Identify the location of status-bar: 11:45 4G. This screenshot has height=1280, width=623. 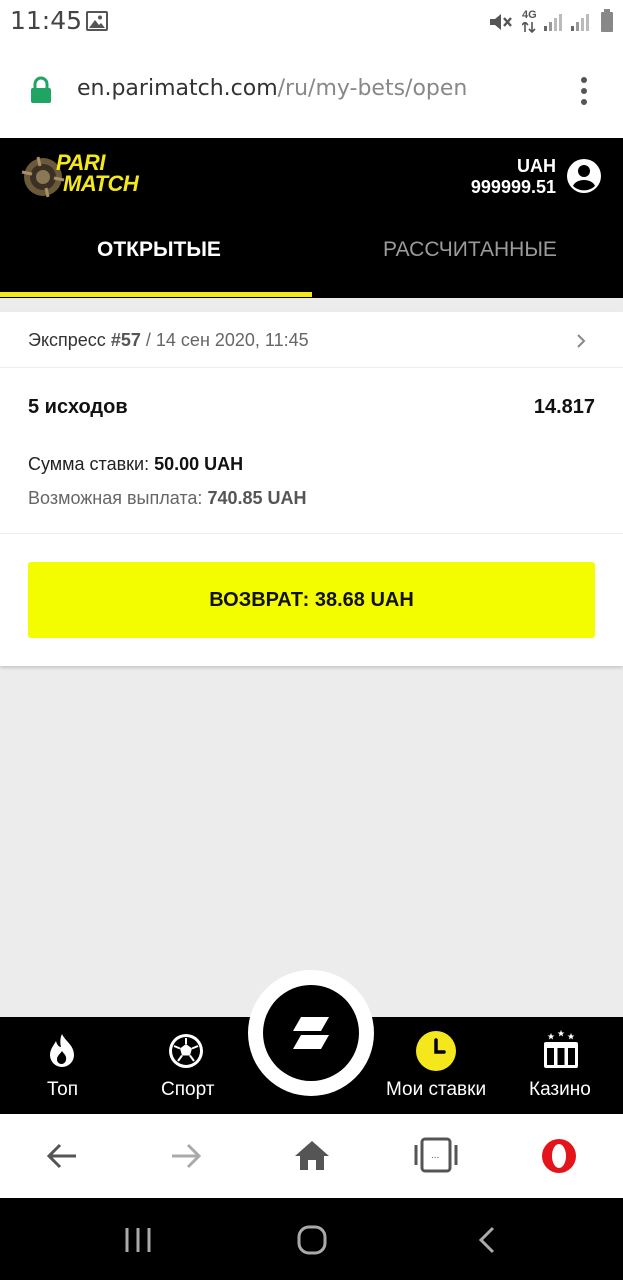
(311, 22).